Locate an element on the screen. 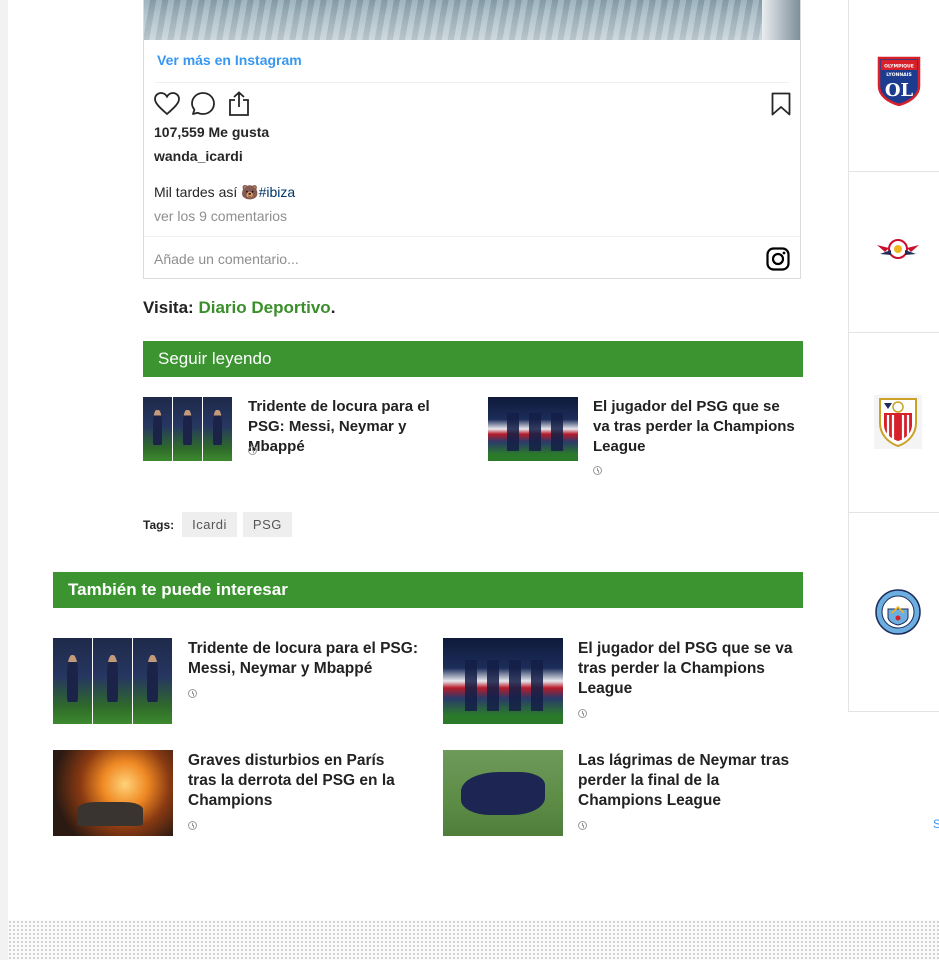 Image resolution: width=939 pixels, height=960 pixels. divider is located at coordinates (472, 82).